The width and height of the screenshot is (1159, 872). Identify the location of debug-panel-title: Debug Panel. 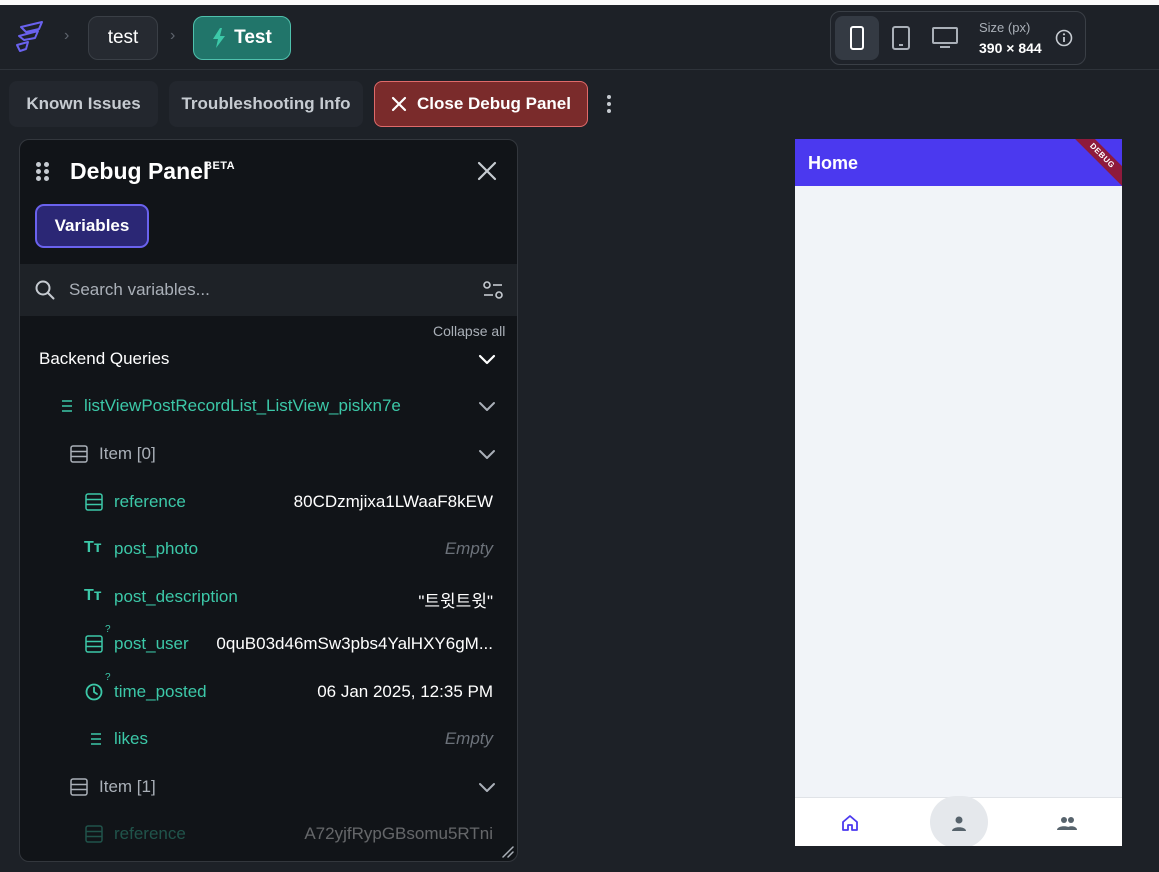
(140, 171).